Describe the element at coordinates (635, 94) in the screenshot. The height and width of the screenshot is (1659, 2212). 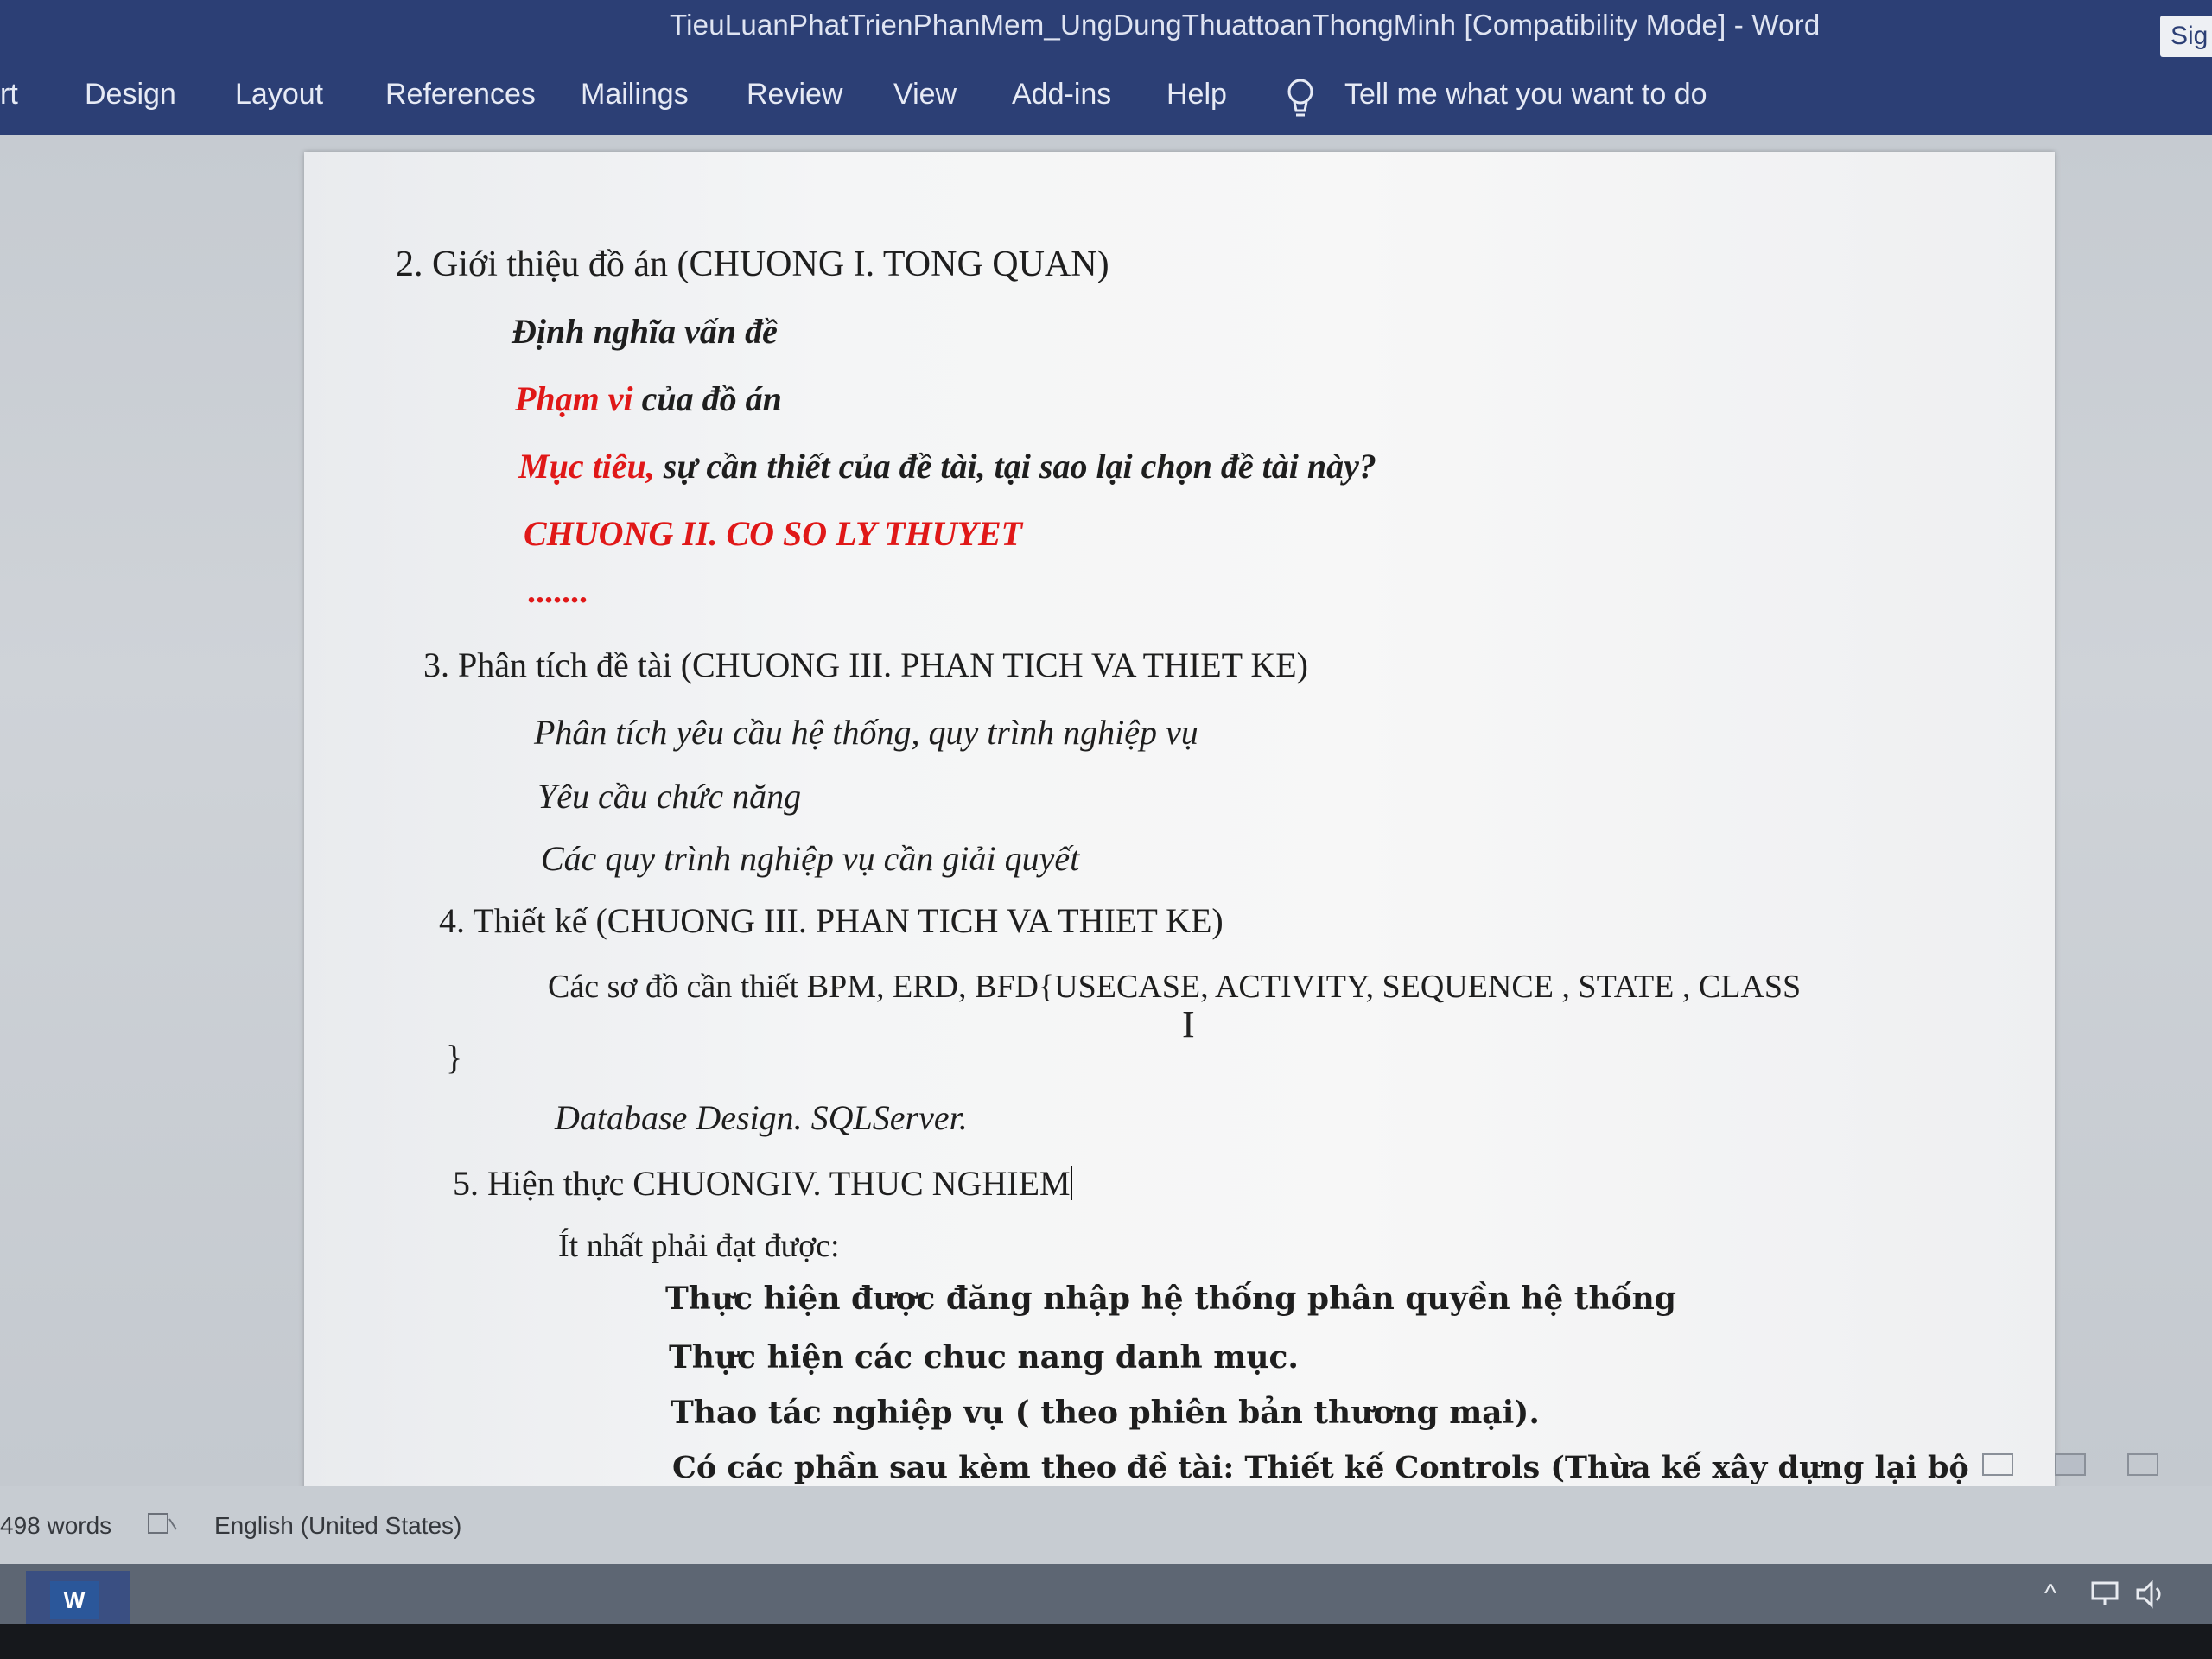
I see `tab-mailings: Mailings` at that location.